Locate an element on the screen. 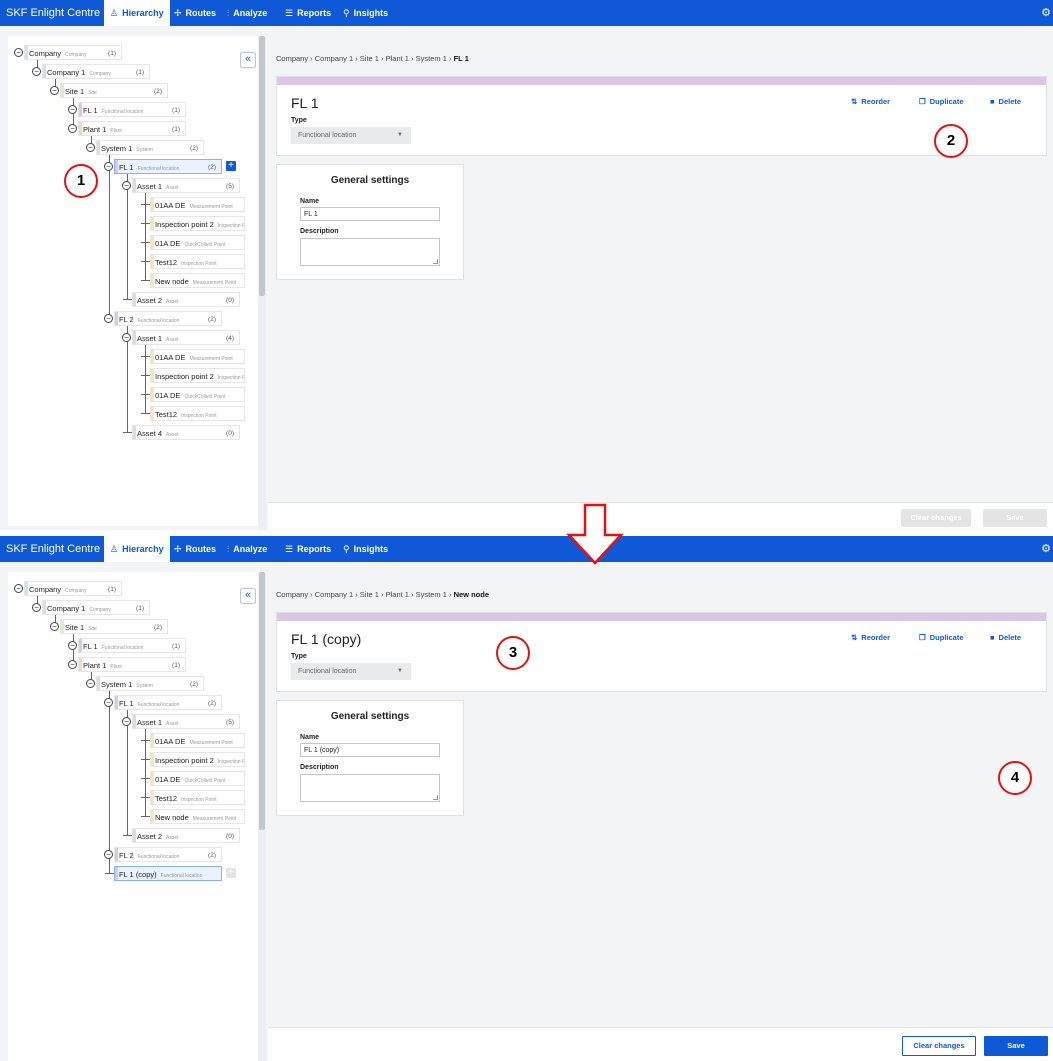  tree-node-type: Functional location is located at coordinates (158, 857).